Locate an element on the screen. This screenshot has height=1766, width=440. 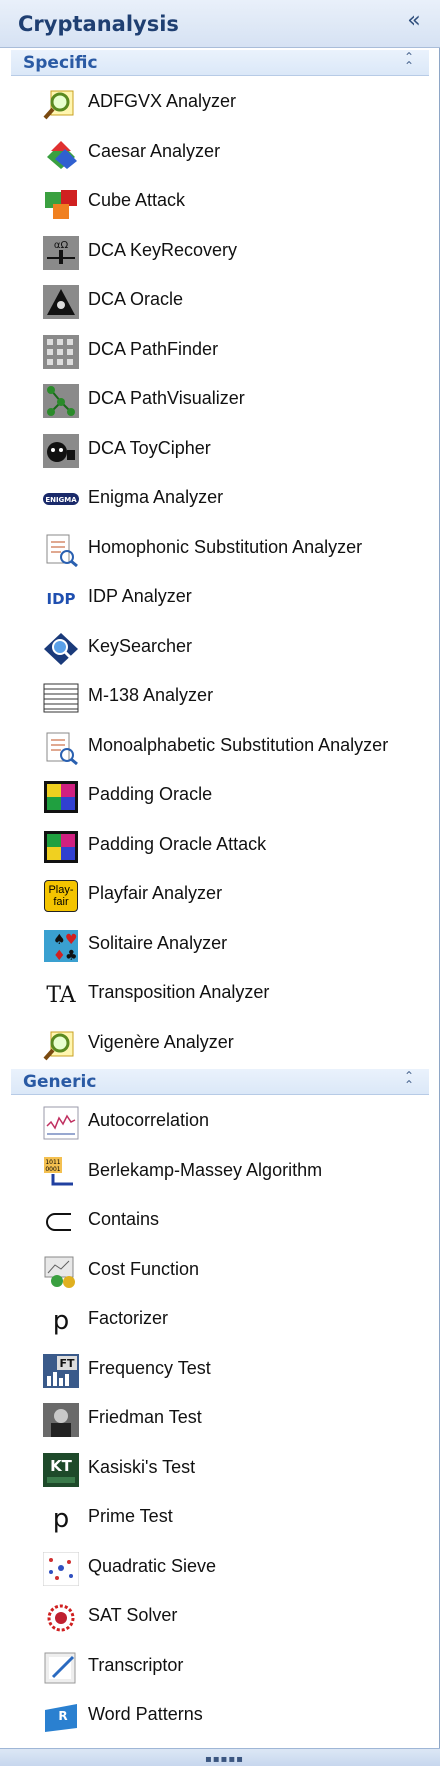
list-item: Padding Oracle Attack is located at coordinates (220, 847).